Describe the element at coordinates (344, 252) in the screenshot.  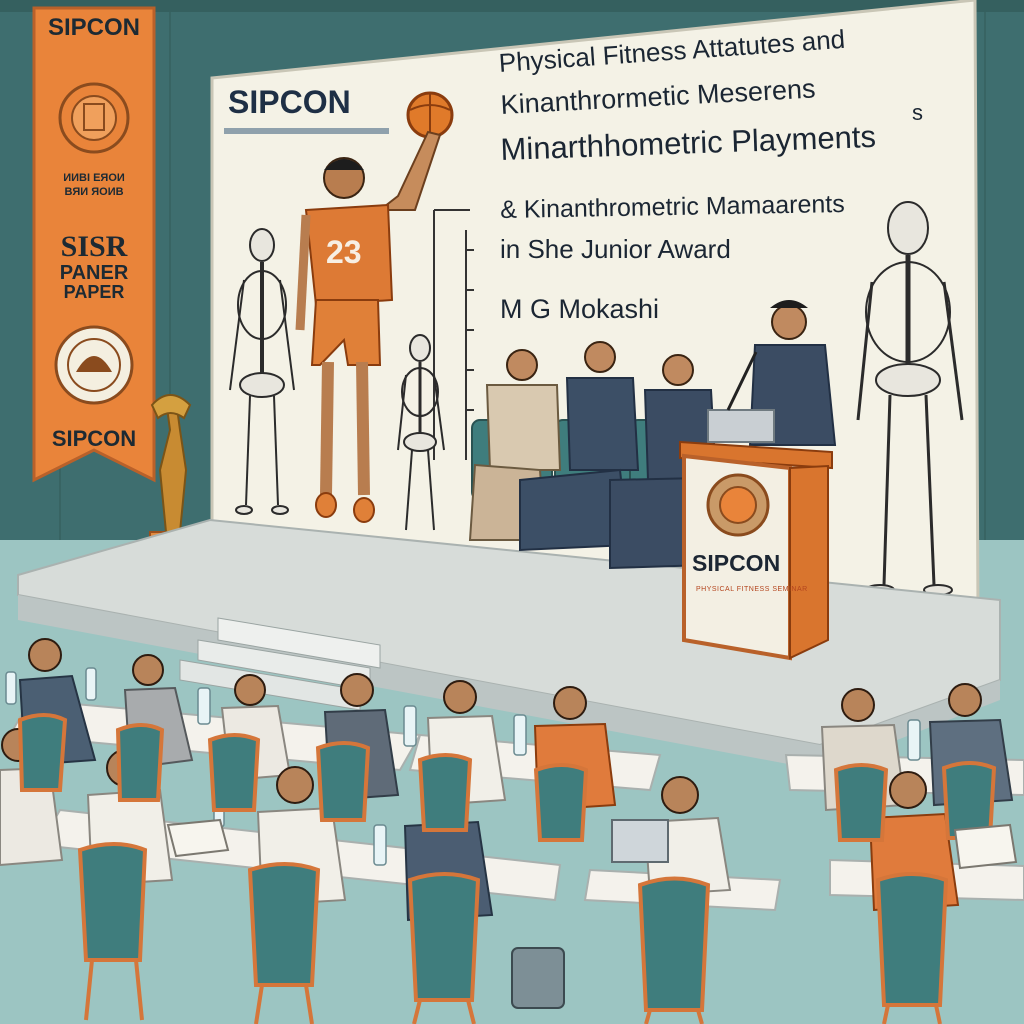
I see `jersey-number: 23` at that location.